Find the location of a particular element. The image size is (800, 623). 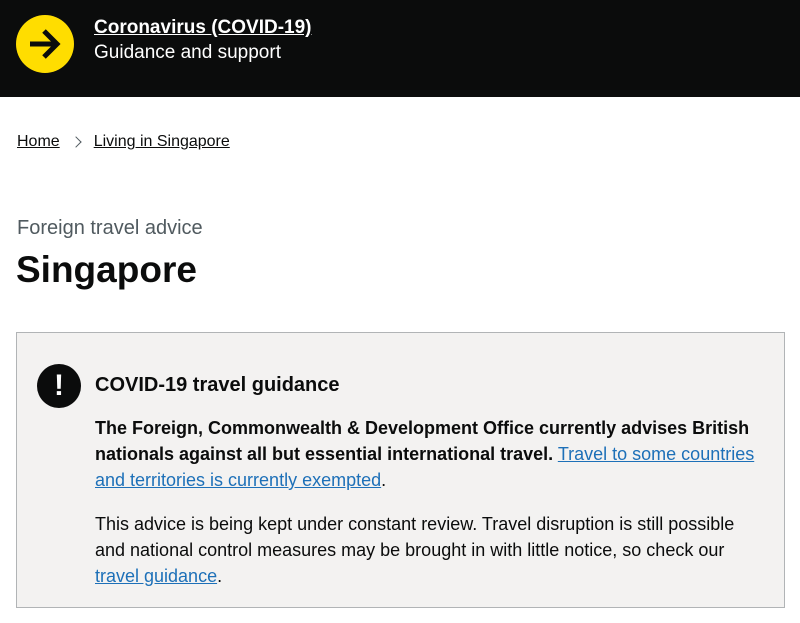

page-title: Singapore is located at coordinates (106, 269).